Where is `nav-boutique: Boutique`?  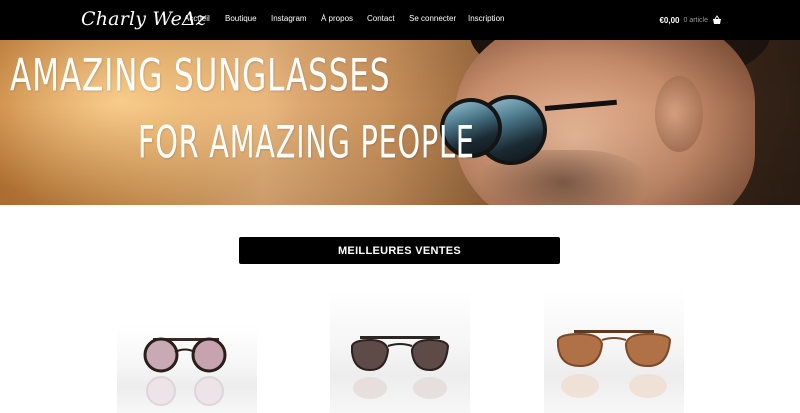 nav-boutique: Boutique is located at coordinates (241, 18).